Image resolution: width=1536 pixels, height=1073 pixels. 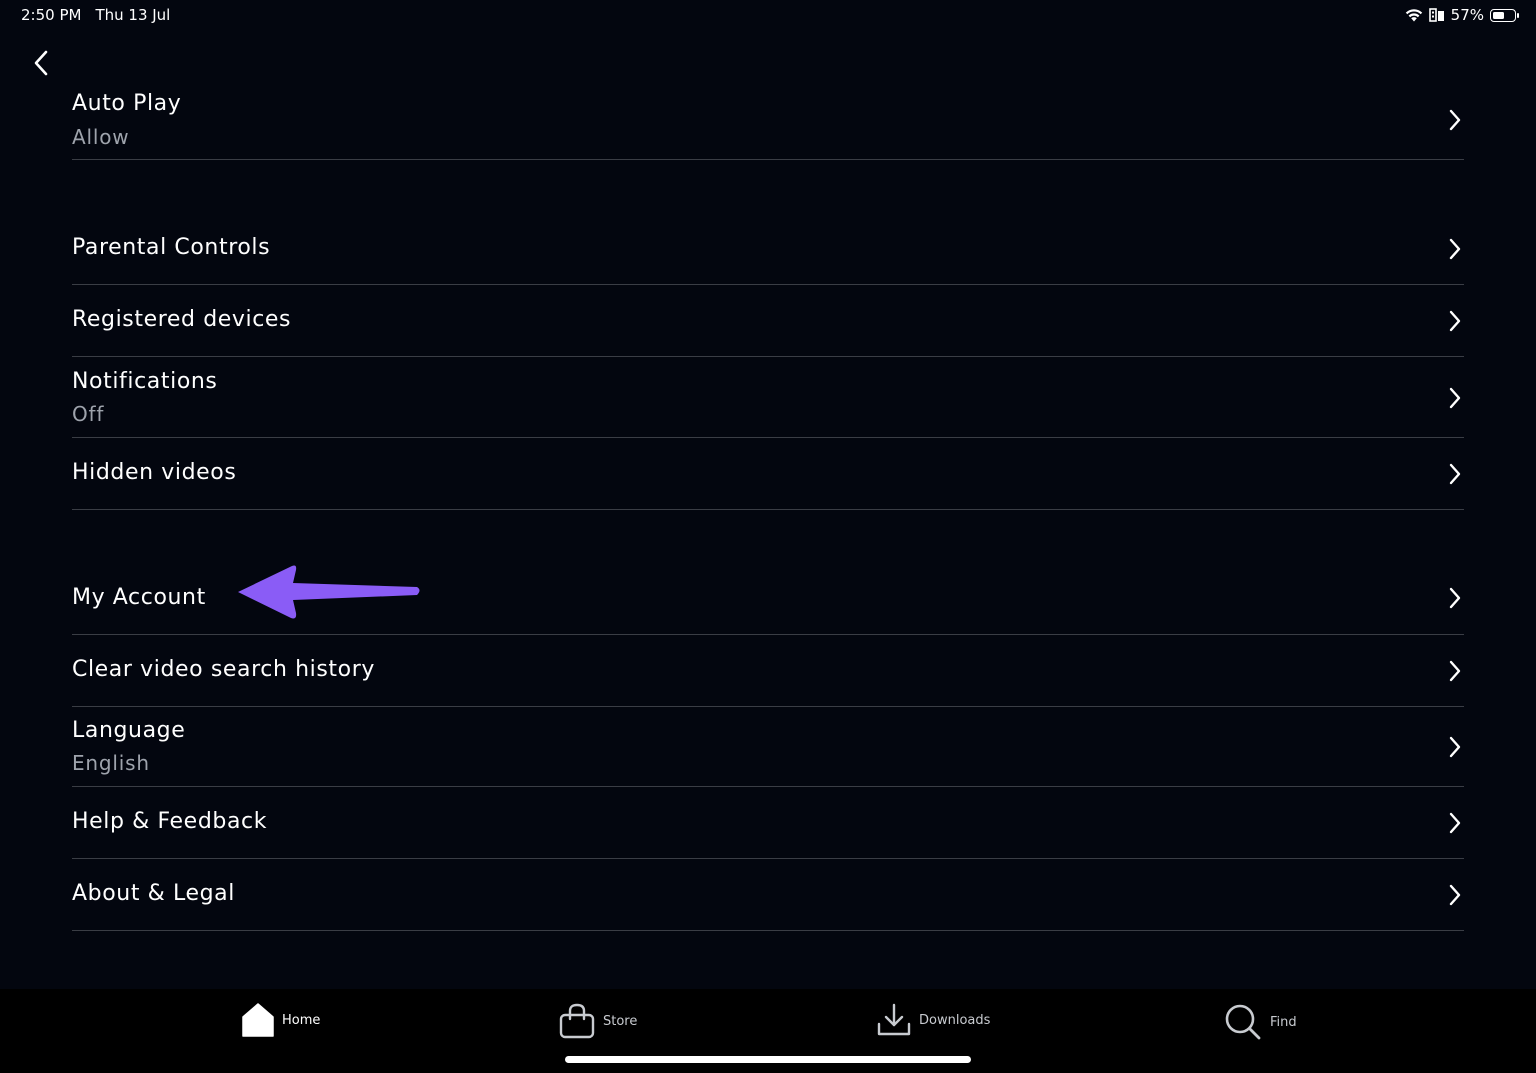 I want to click on settings-row-parental-controls: Parental Controls, so click(x=768, y=249).